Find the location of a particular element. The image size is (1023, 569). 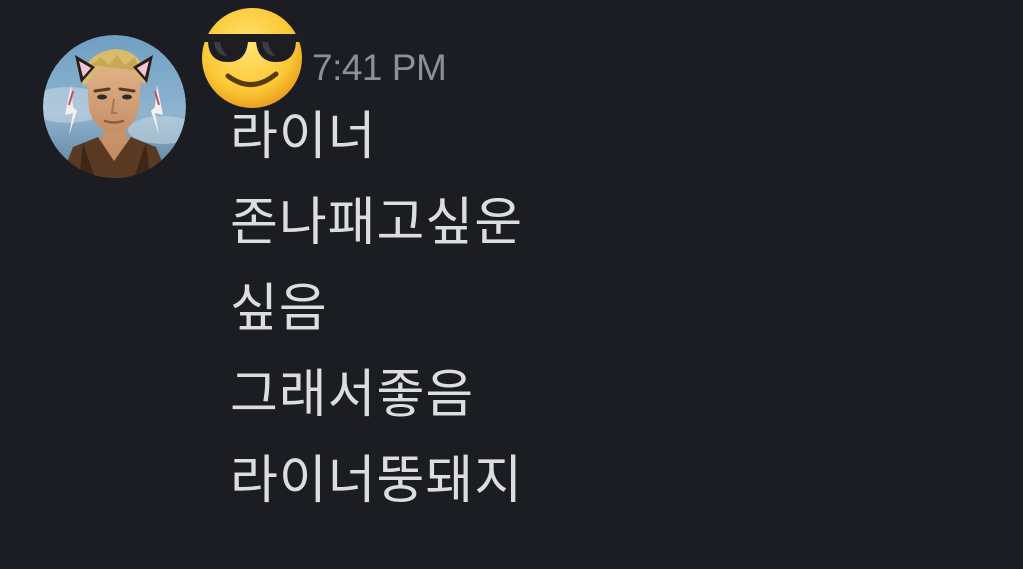

user-avatar is located at coordinates (114, 106).